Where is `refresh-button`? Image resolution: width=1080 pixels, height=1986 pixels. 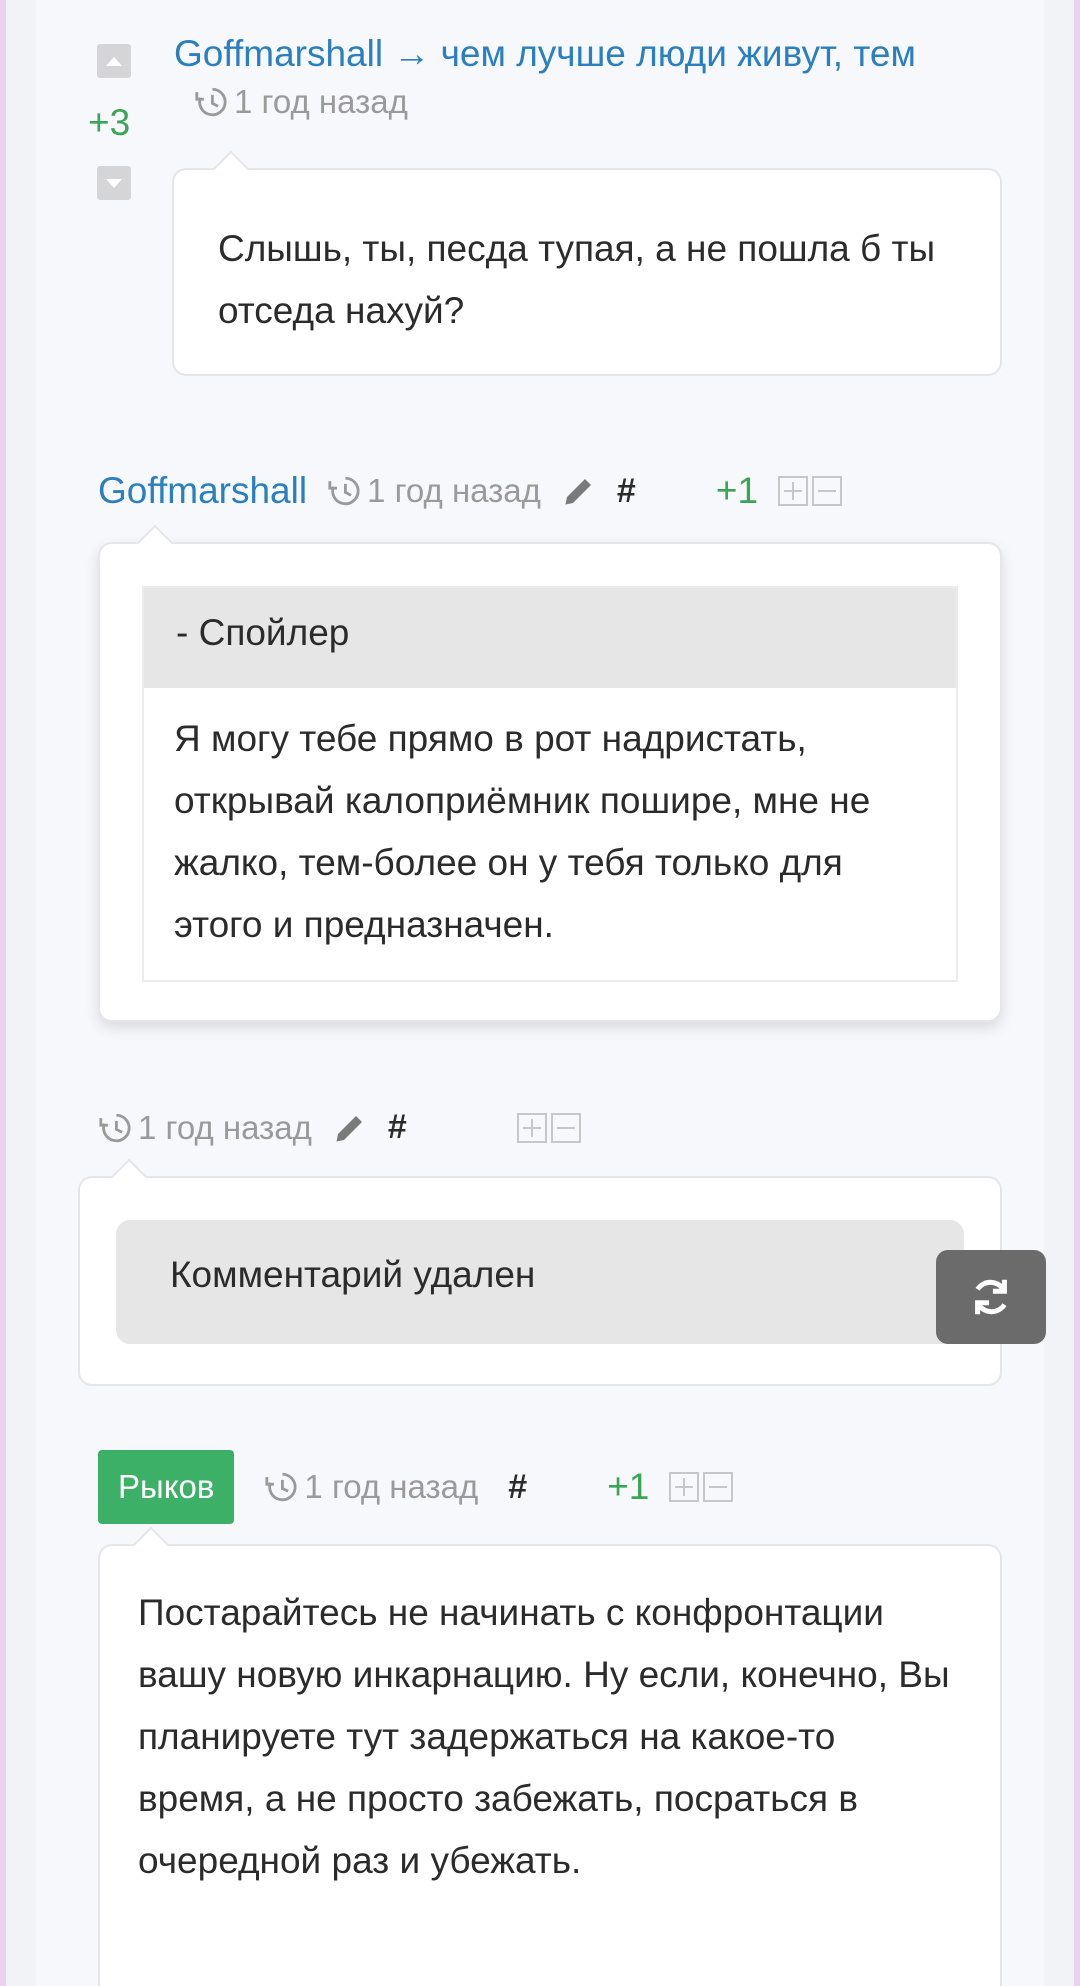 refresh-button is located at coordinates (991, 1297).